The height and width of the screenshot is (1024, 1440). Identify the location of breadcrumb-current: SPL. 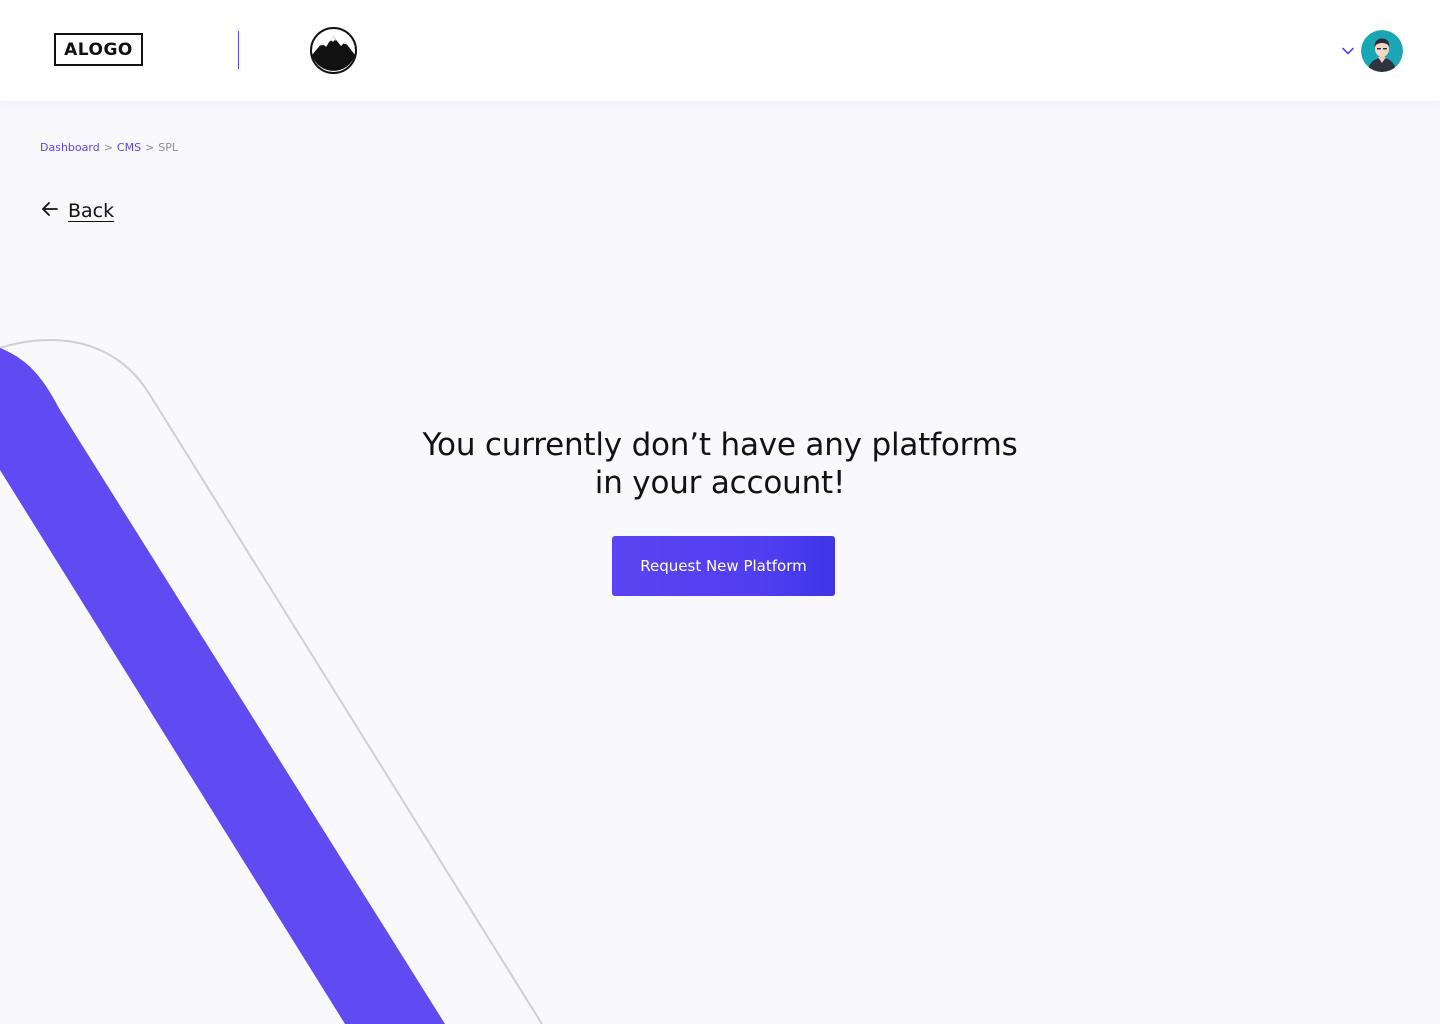
(168, 147).